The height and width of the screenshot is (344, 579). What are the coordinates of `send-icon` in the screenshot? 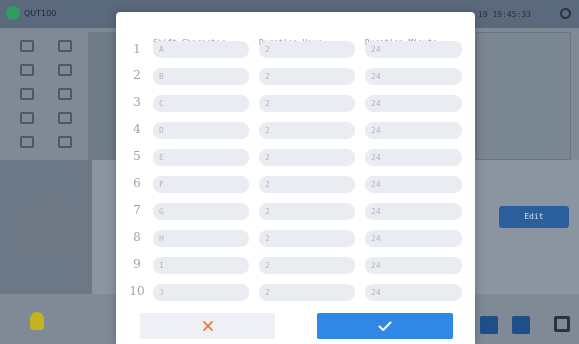 It's located at (521, 325).